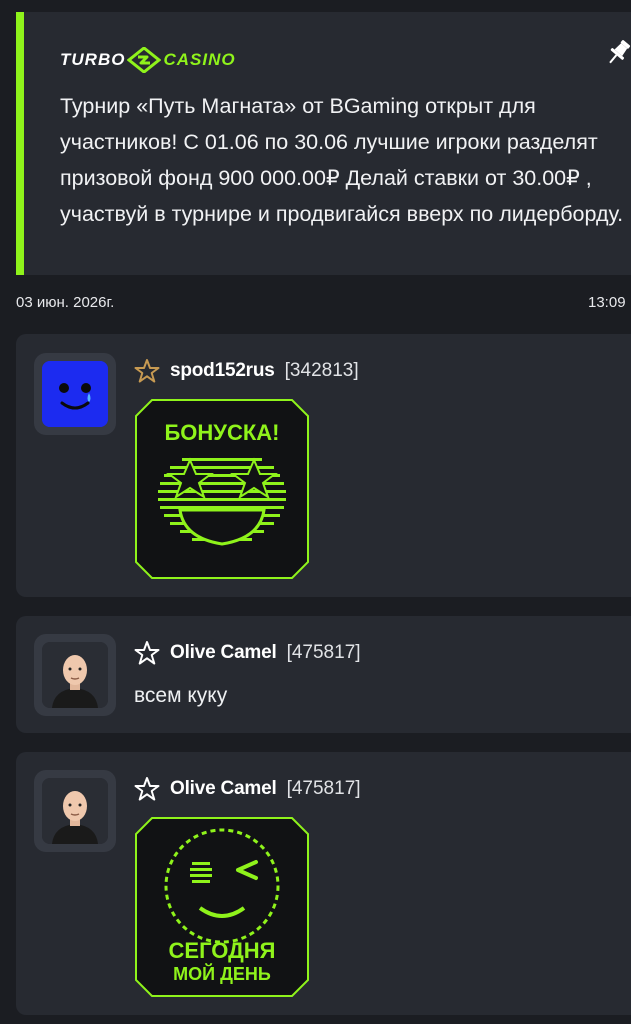 The image size is (631, 1024). Describe the element at coordinates (181, 695) in the screenshot. I see `message-text: всем куку` at that location.